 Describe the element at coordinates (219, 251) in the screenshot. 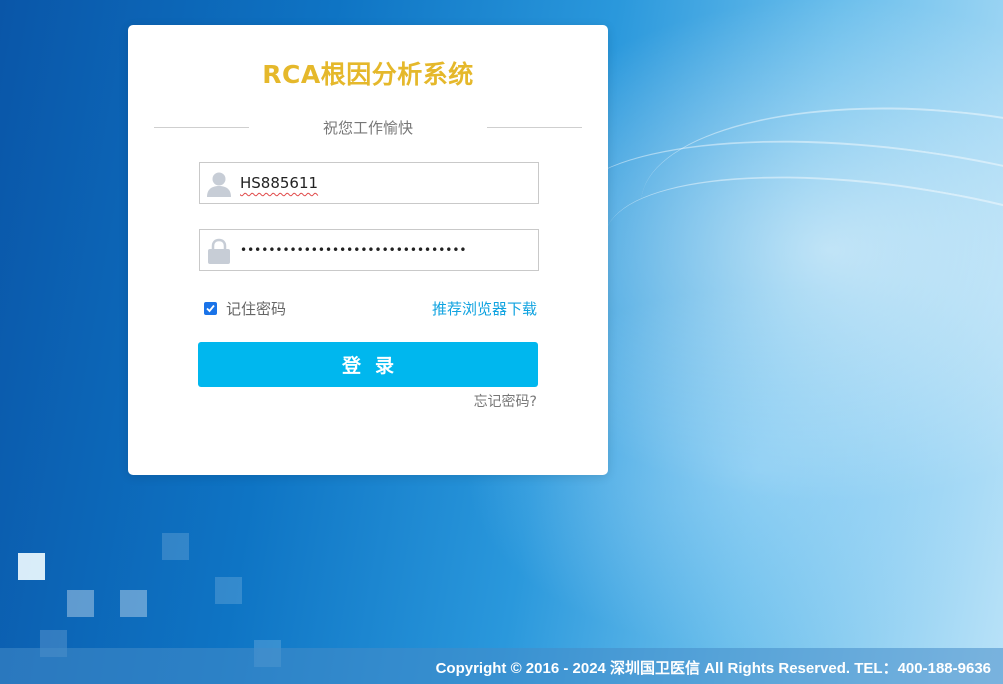

I see `lock-icon` at that location.